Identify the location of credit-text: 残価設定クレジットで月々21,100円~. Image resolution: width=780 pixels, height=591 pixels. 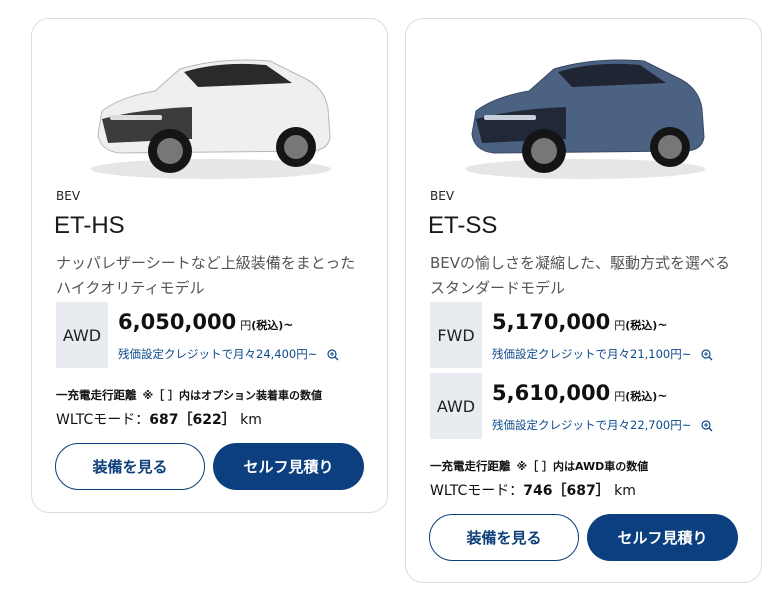
(592, 354).